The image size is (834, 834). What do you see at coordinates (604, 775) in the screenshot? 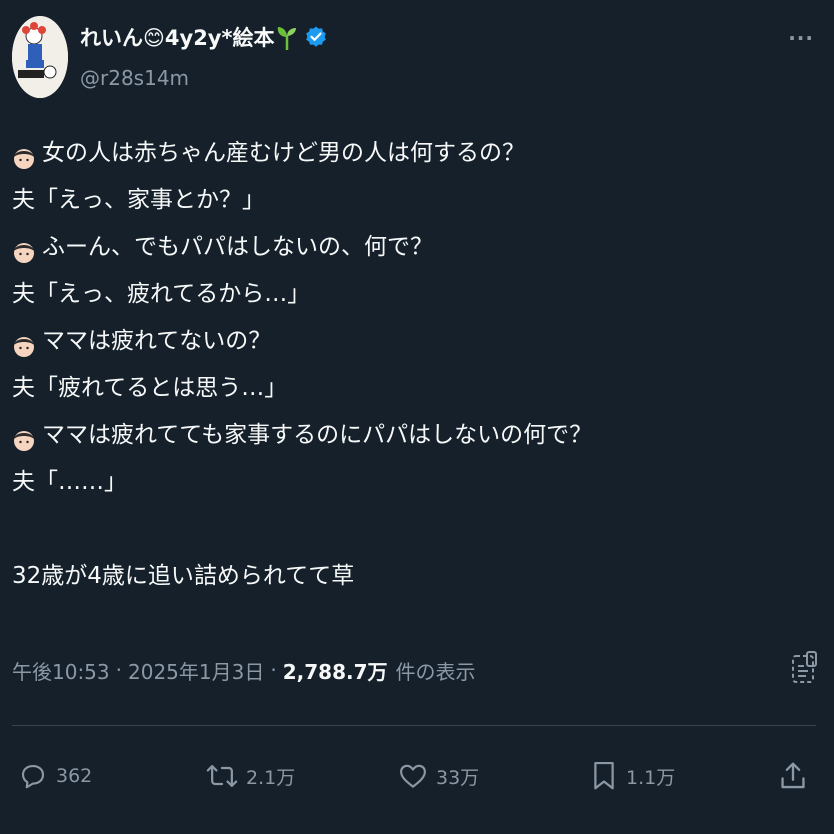
I see `bookmark-icon` at bounding box center [604, 775].